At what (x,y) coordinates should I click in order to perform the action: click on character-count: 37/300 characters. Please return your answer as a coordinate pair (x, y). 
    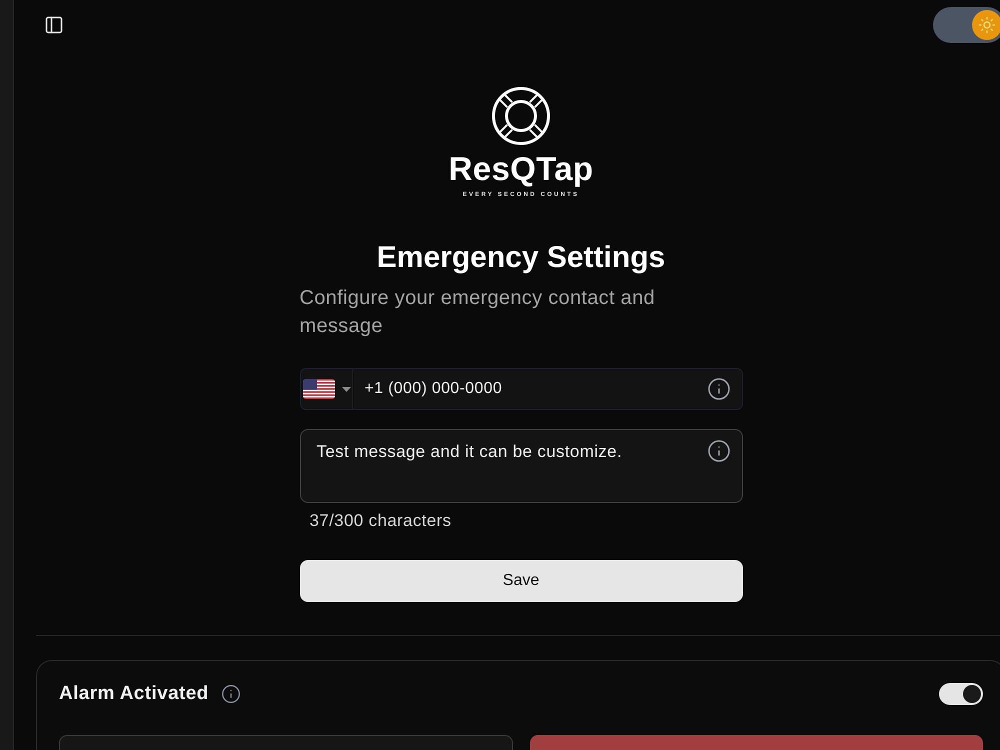
    Looking at the image, I should click on (381, 521).